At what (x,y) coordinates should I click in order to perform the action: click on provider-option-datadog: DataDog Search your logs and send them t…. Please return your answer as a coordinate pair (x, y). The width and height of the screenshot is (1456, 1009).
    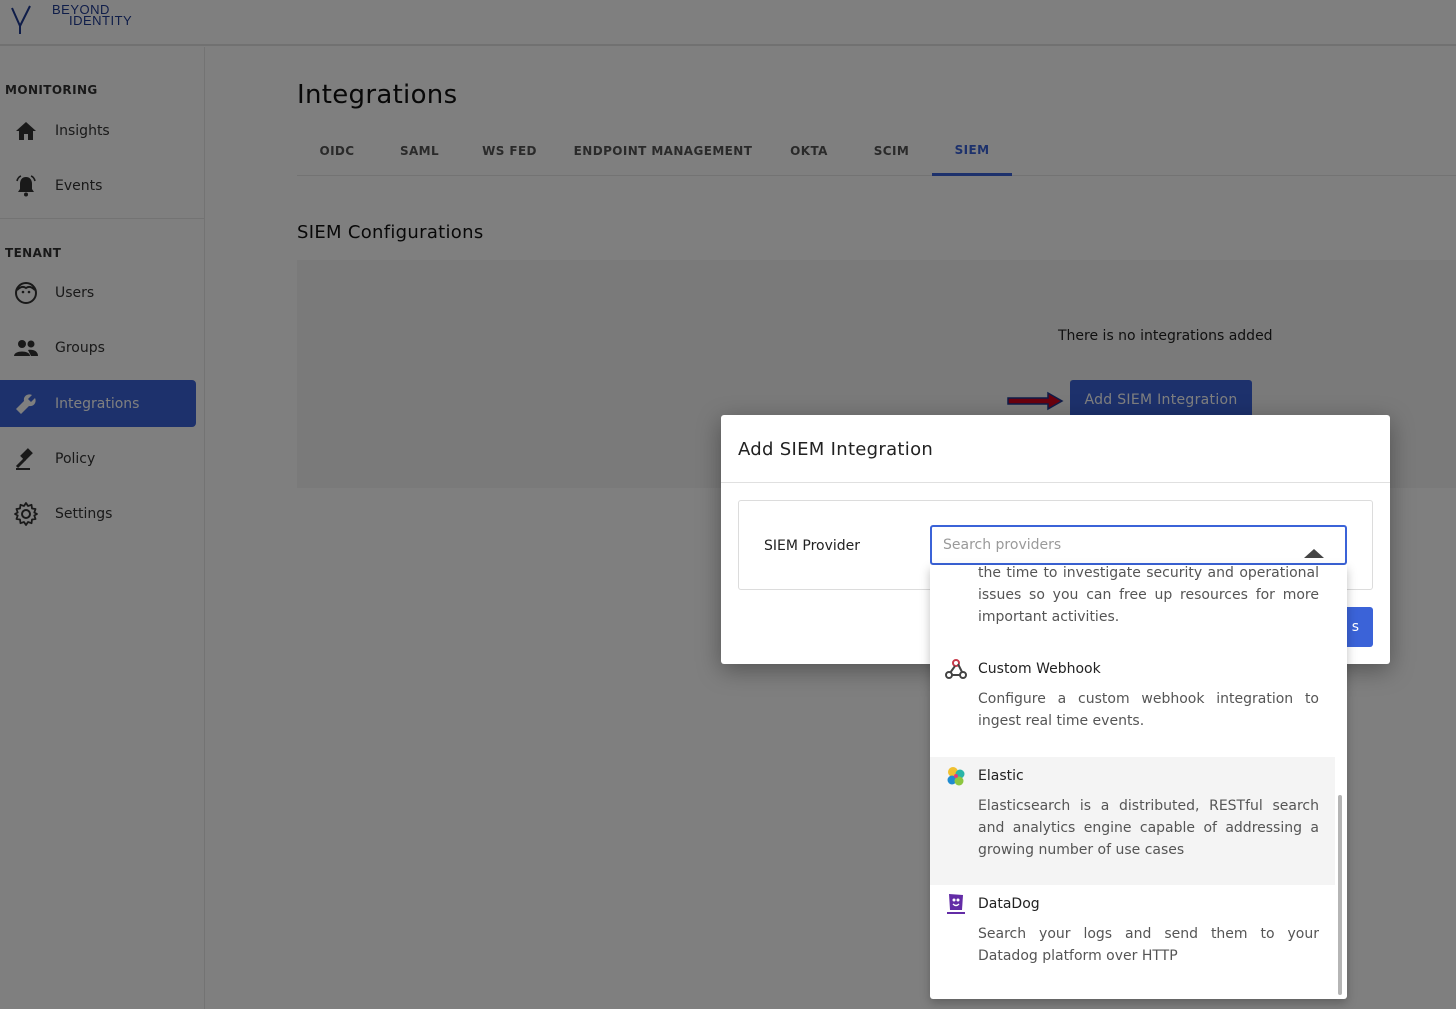
    Looking at the image, I should click on (1132, 941).